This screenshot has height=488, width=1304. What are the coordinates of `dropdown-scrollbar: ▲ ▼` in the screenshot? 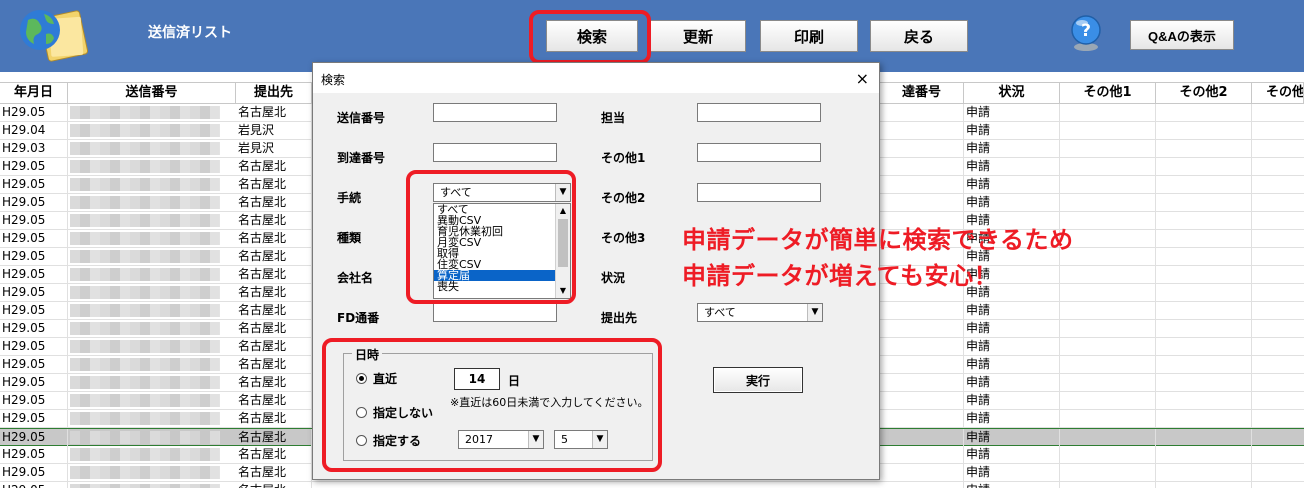 It's located at (562, 251).